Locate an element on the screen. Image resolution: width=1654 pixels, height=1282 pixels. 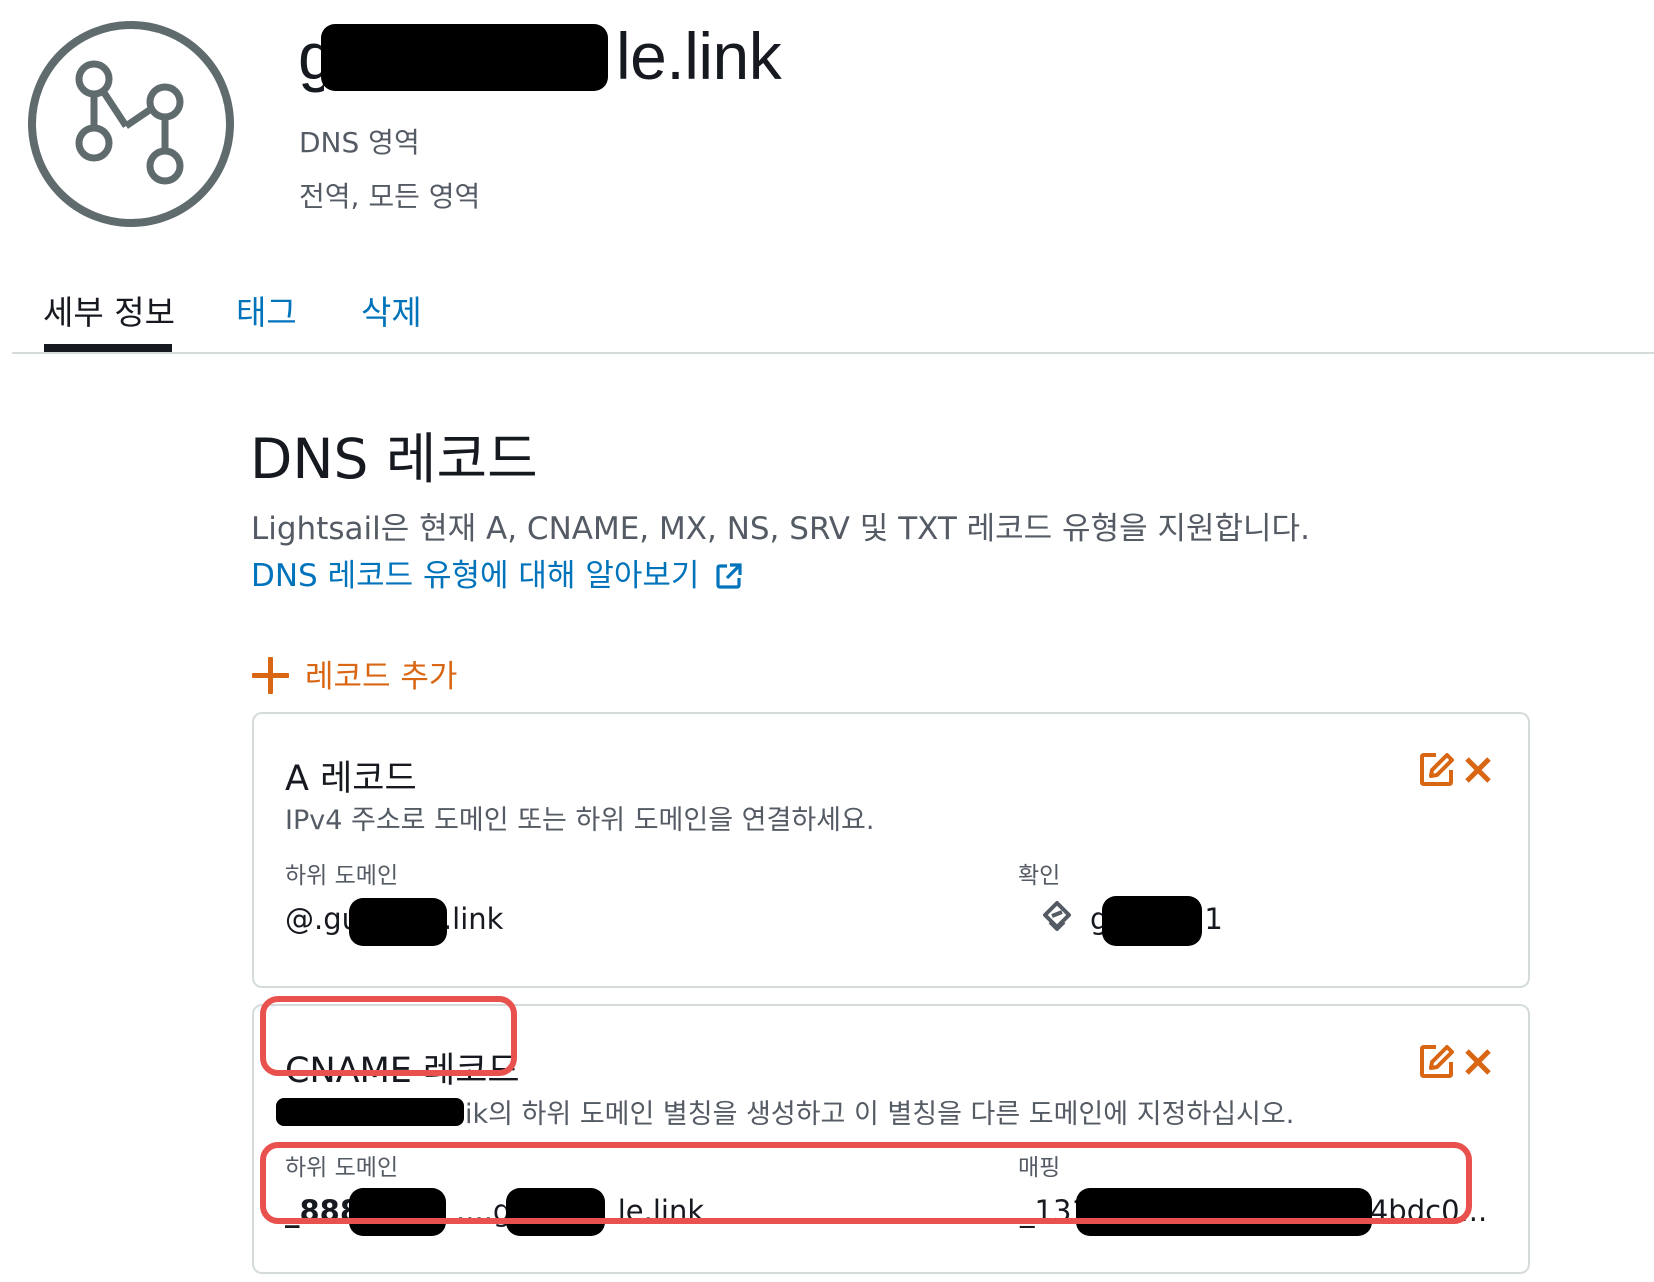
tab-tags: 태그 is located at coordinates (266, 310).